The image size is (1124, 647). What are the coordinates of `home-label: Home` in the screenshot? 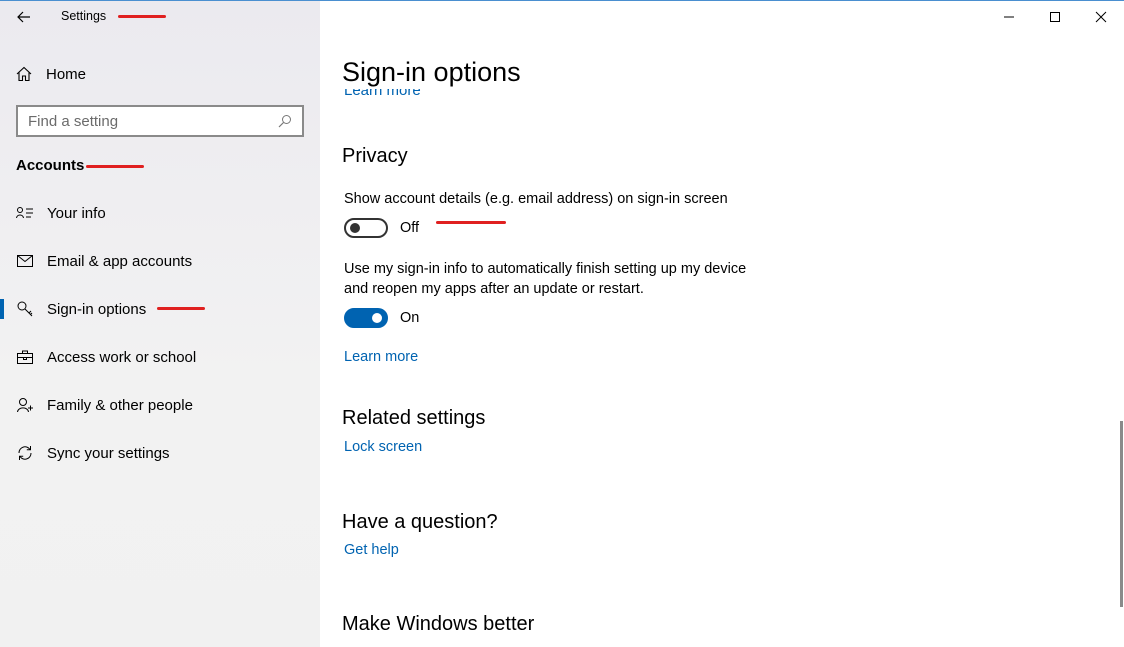 It's located at (66, 74).